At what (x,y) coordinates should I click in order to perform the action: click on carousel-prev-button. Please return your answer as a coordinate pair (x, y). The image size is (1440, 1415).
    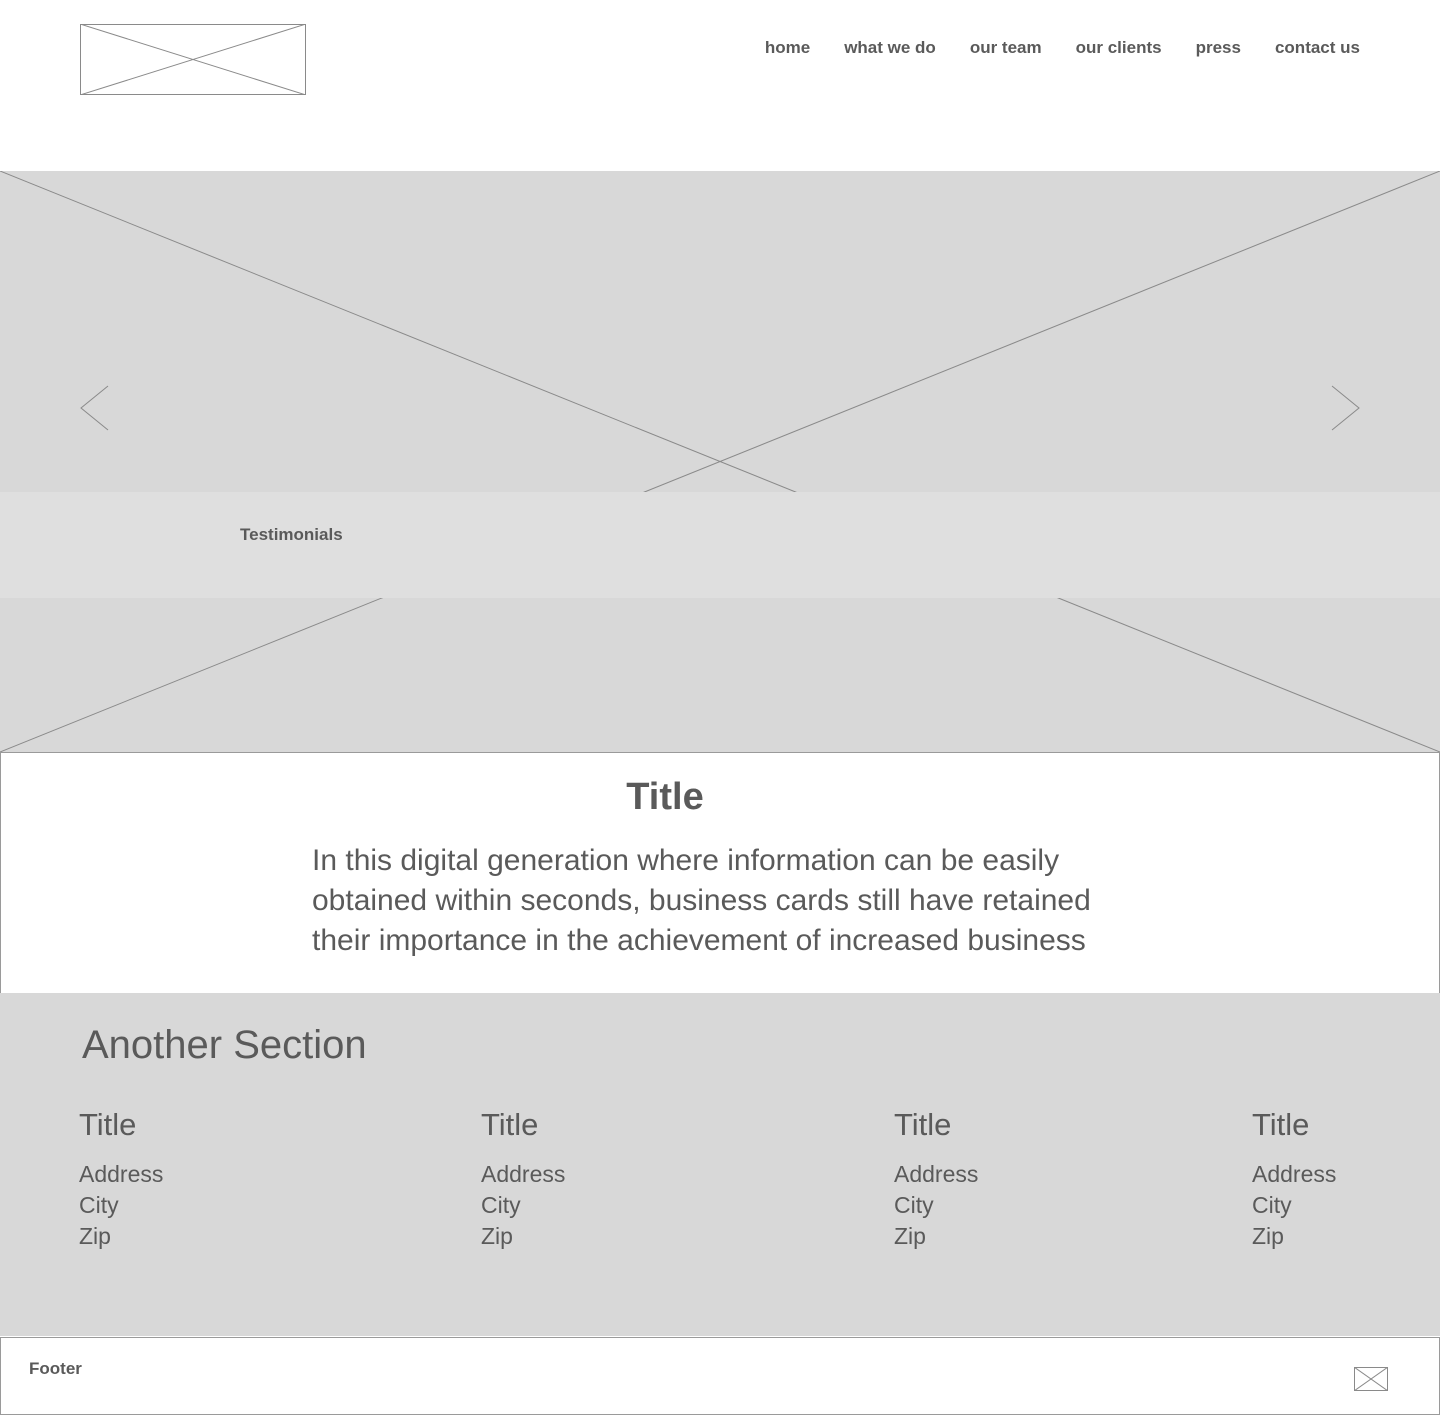
    Looking at the image, I should click on (95, 408).